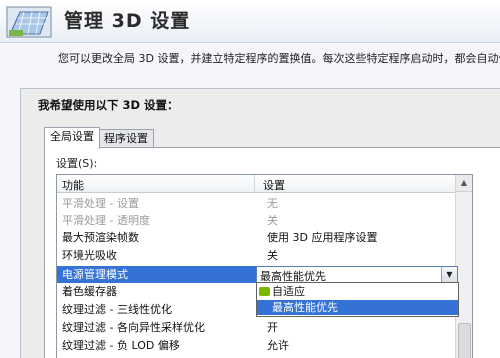 This screenshot has height=358, width=500. I want to click on feature-name: 纹理过滤 - 各向异性采样优化, so click(133, 327).